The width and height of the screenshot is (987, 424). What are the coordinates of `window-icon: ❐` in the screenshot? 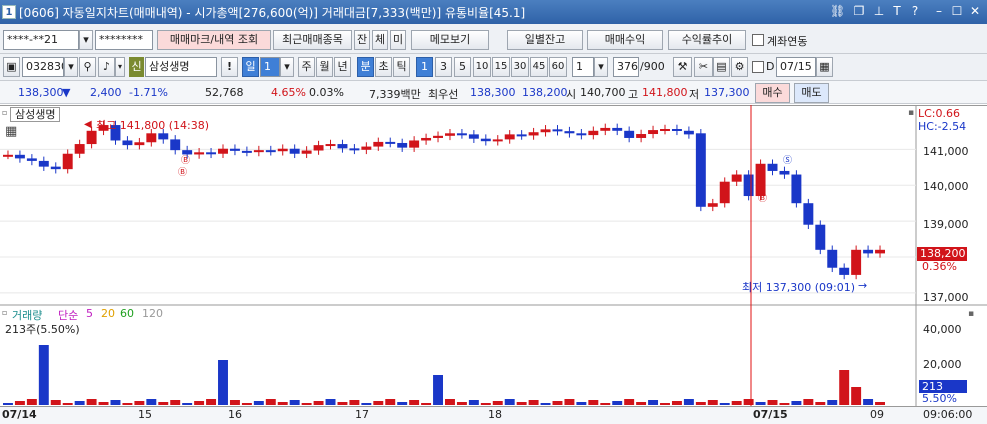 It's located at (859, 11).